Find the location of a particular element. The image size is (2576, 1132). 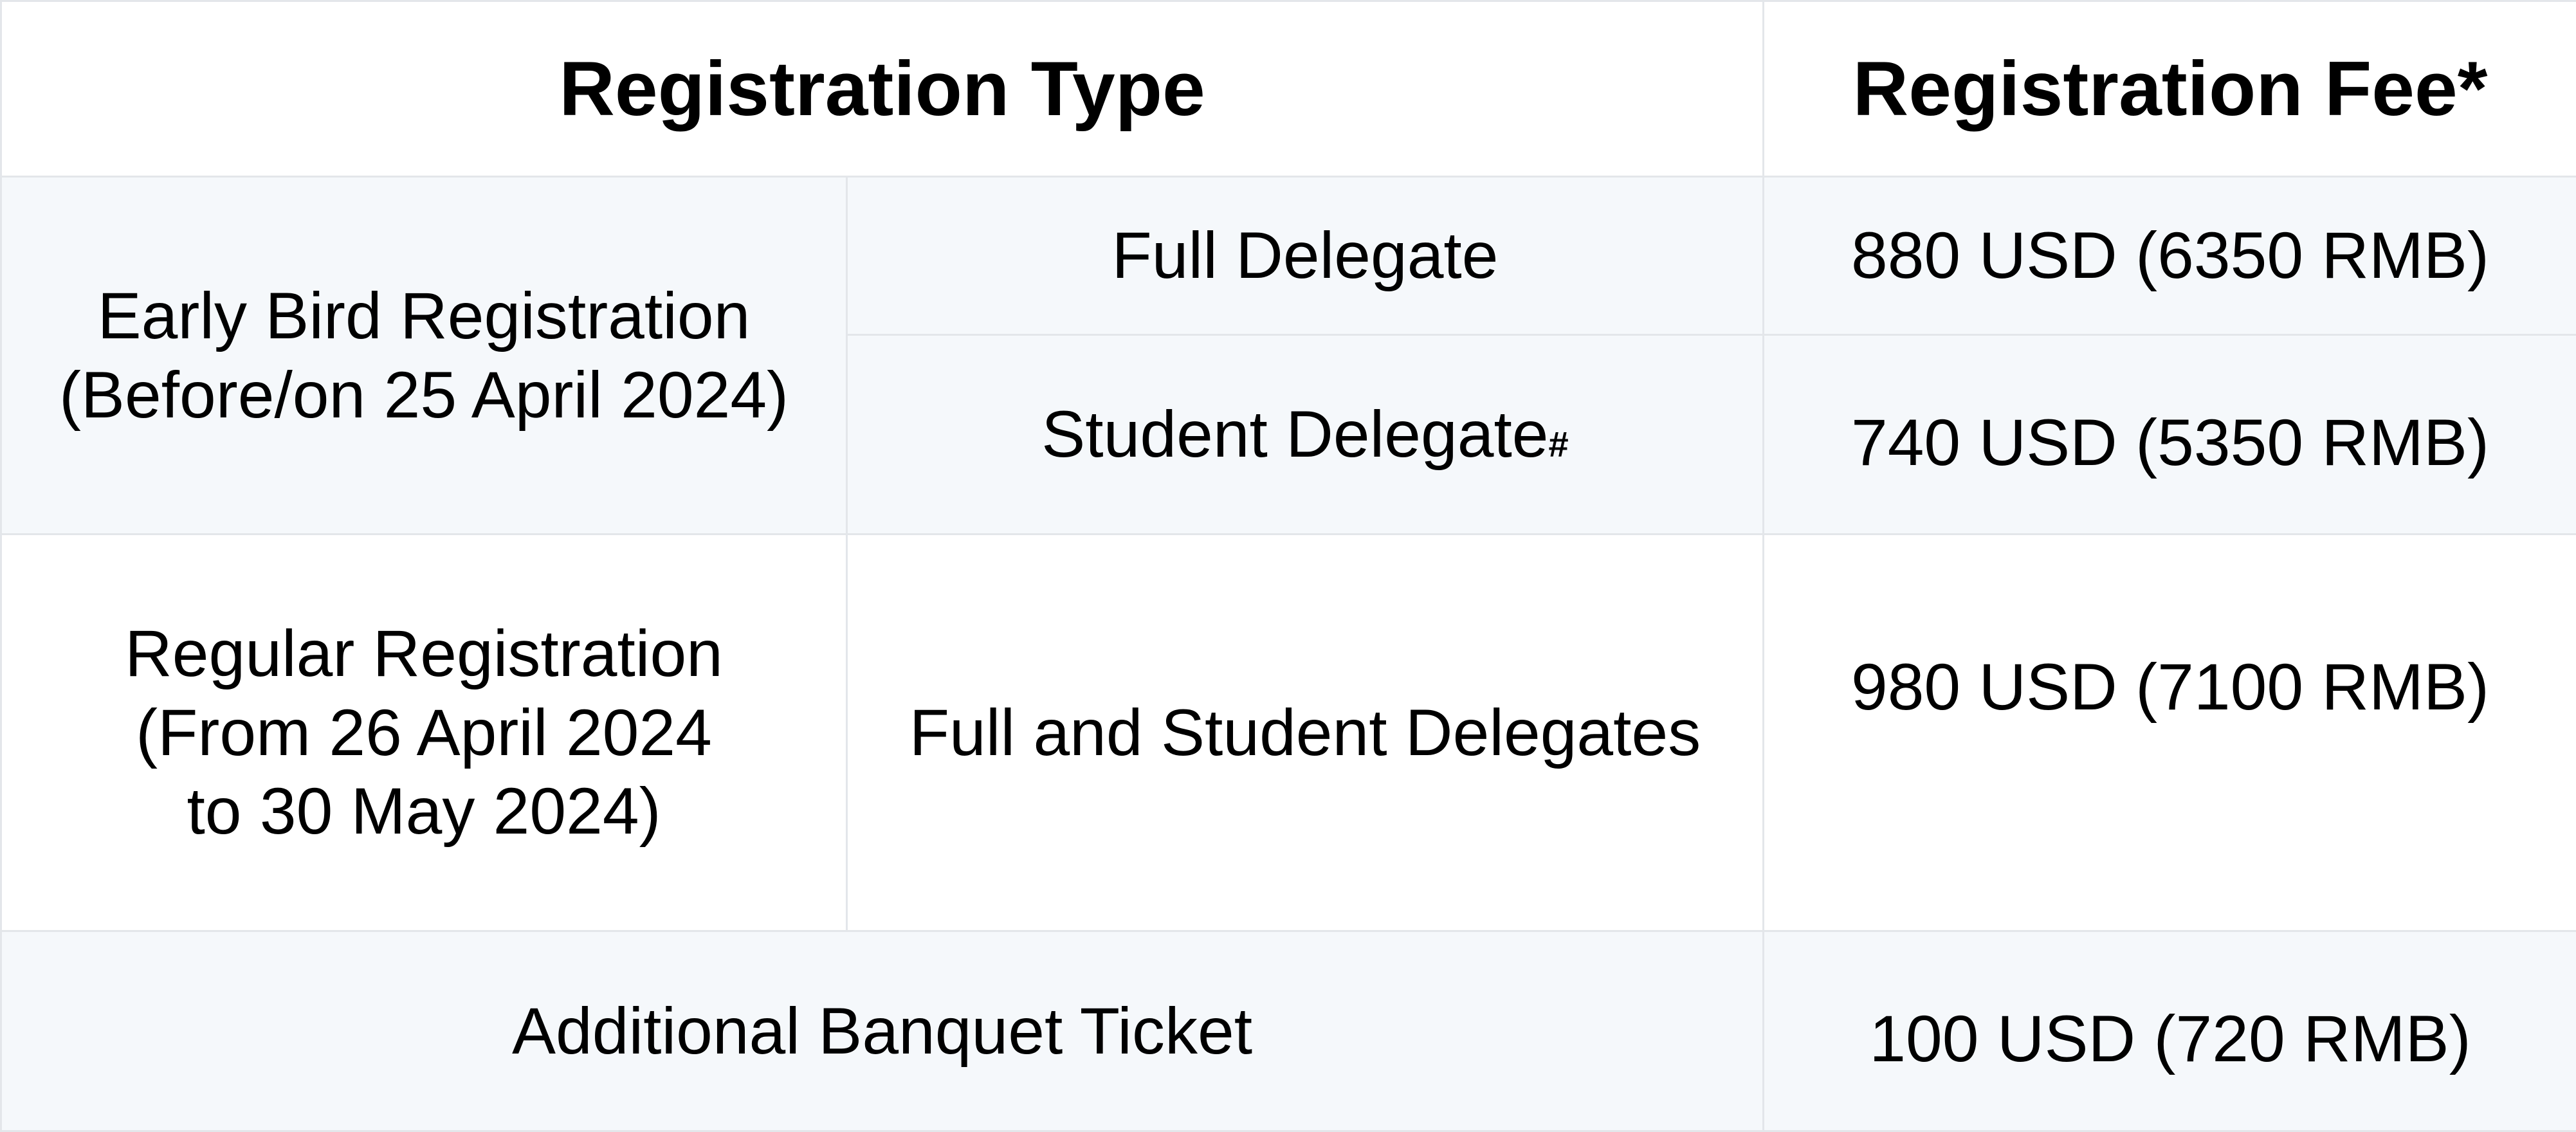

banquet-label: Additional Banquet Ticket is located at coordinates (883, 1031).